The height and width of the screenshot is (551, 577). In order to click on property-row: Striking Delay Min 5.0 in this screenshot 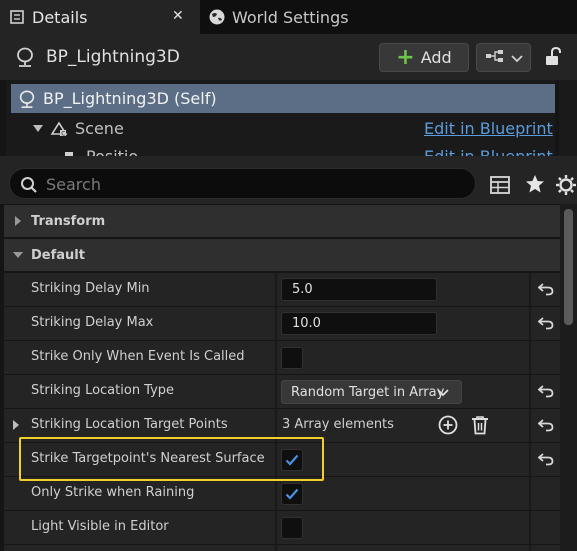, I will do `click(282, 289)`.